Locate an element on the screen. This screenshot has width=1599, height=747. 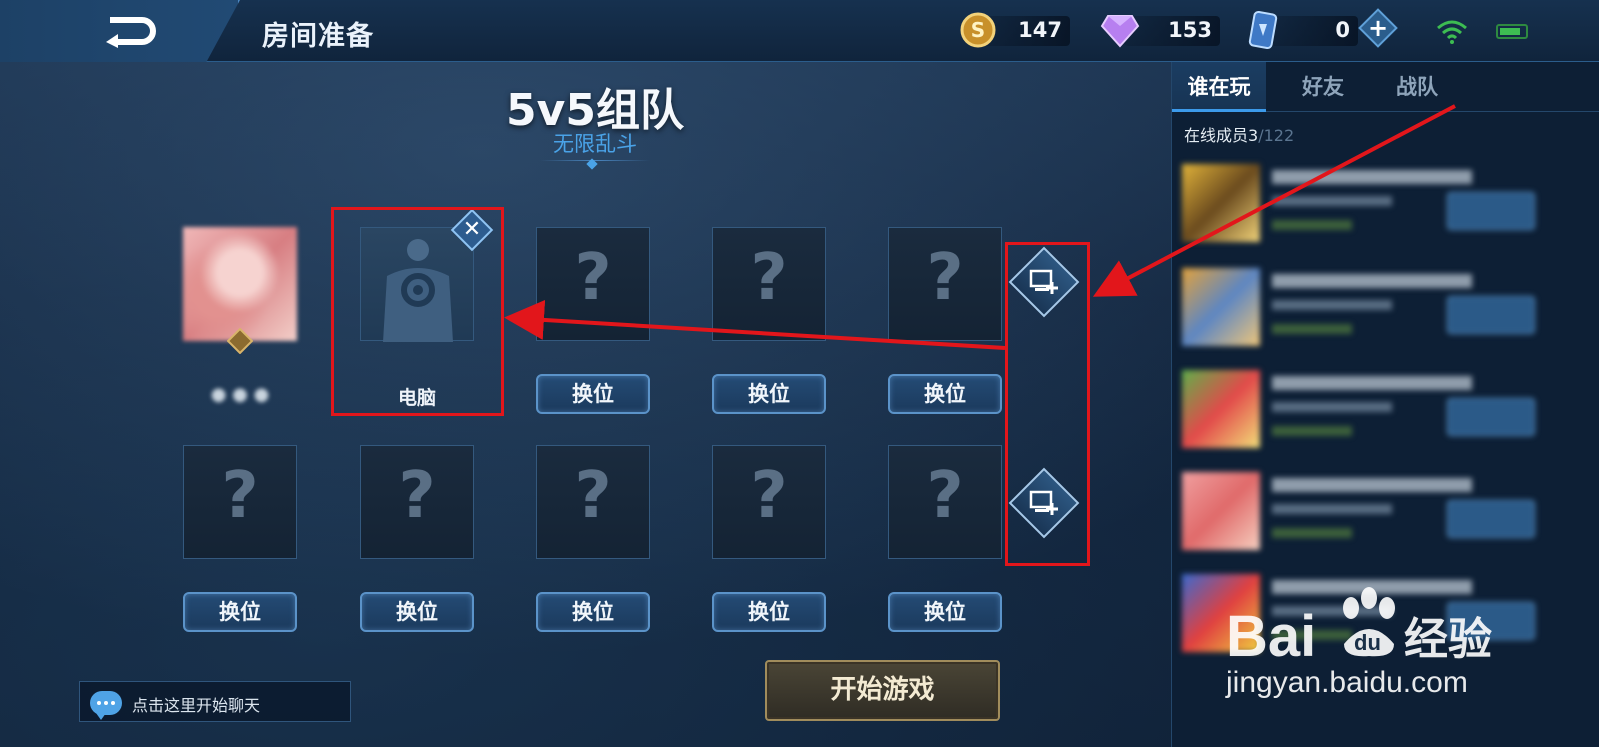
svg-text: Bai is located at coordinates (1271, 636).